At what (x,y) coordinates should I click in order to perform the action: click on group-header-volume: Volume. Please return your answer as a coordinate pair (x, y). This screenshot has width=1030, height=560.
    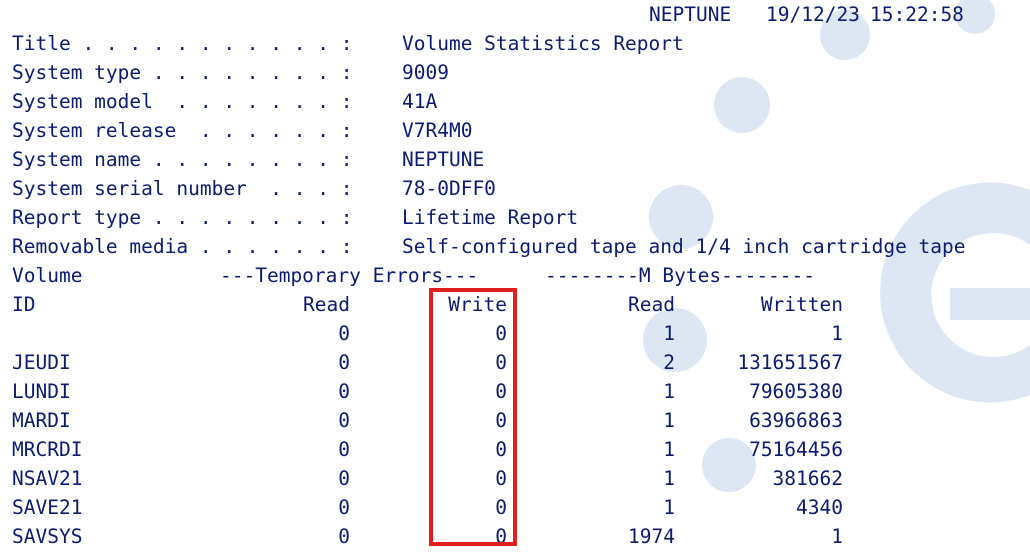
    Looking at the image, I should click on (47, 275).